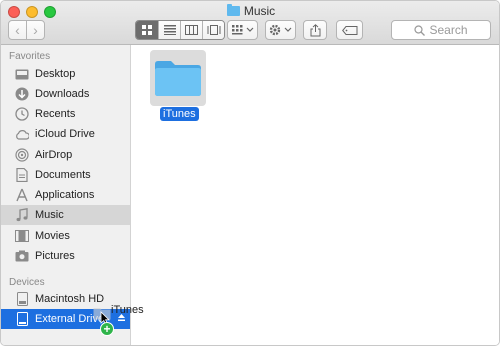  I want to click on sidebar-item-label: Pictures, so click(55, 256).